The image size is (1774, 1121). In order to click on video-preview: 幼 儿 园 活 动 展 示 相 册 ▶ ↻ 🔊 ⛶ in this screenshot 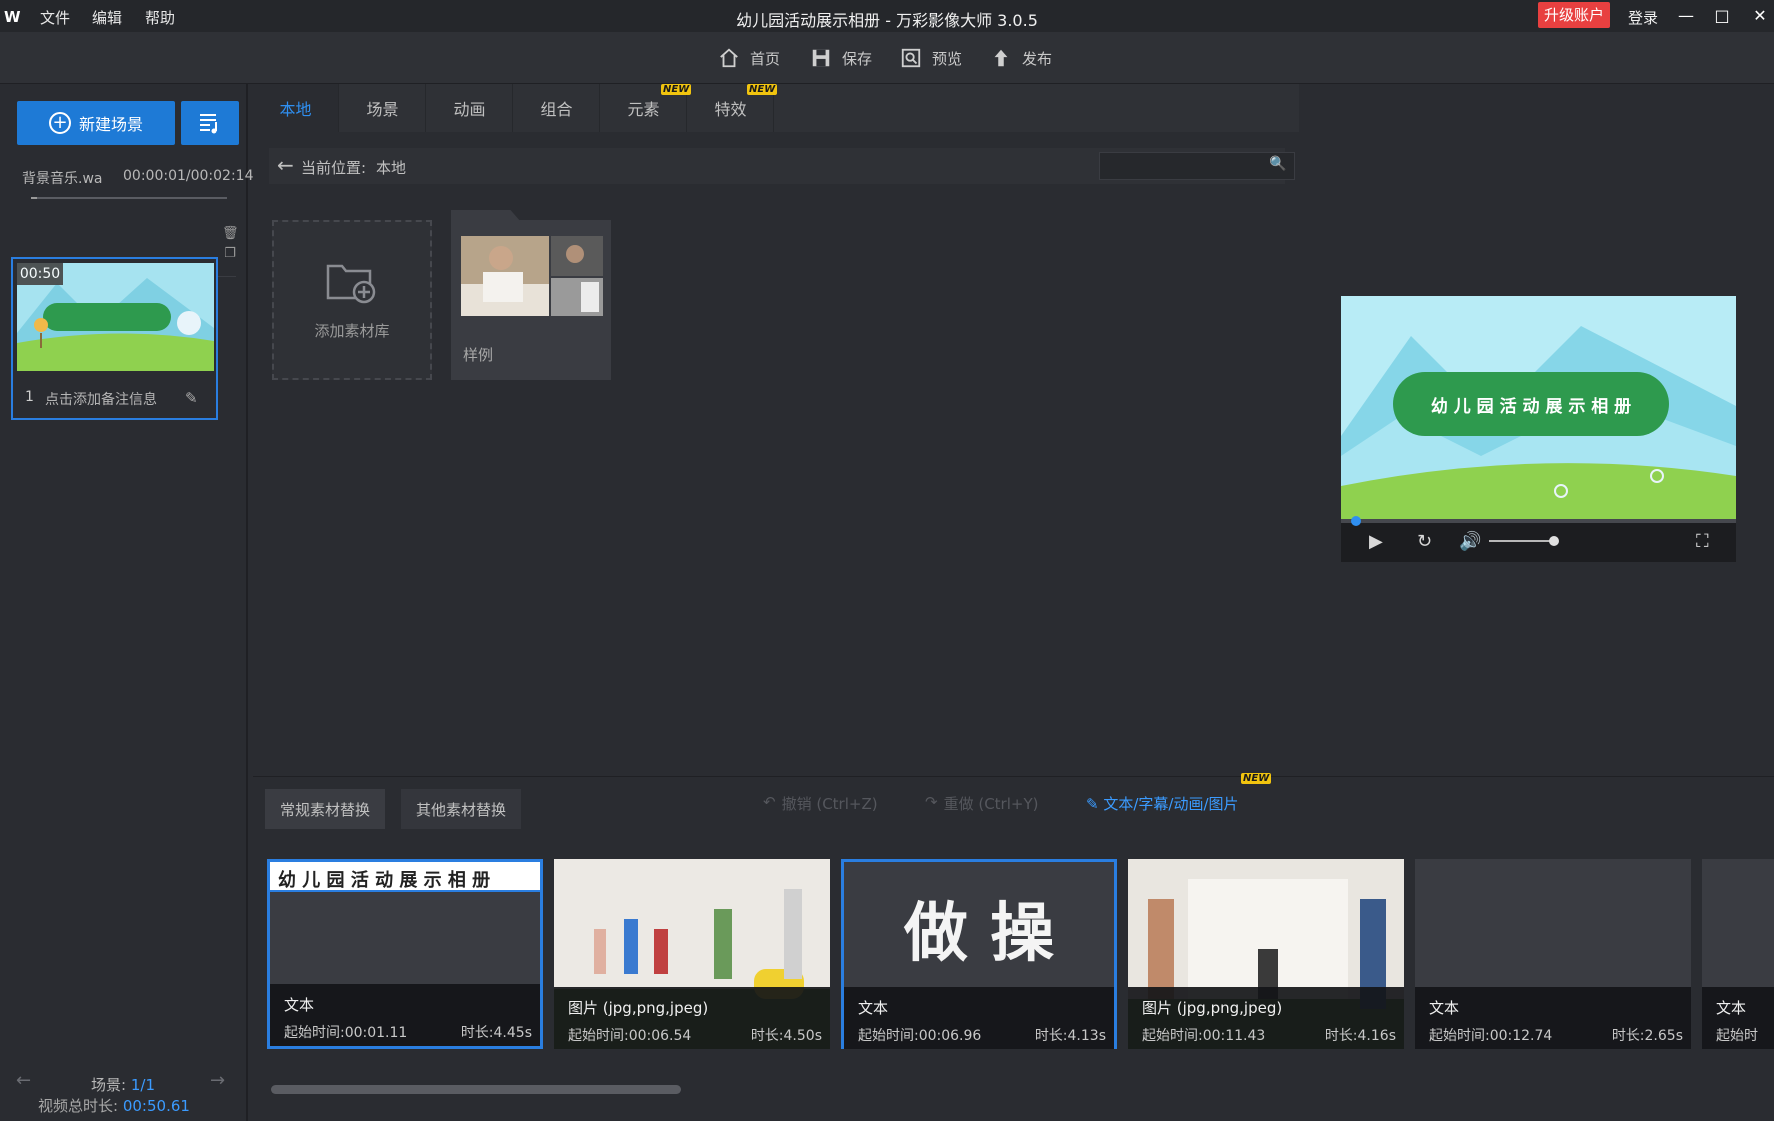, I will do `click(1538, 429)`.